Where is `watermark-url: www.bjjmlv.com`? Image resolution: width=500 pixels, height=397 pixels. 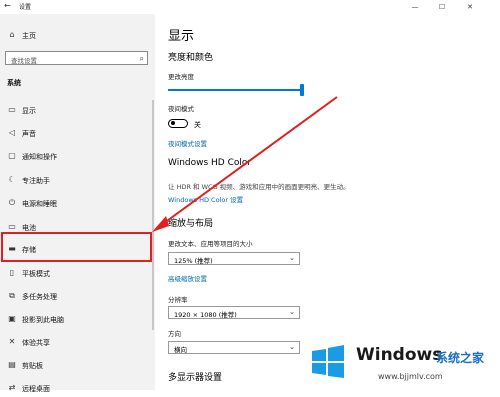
watermark-url: www.bjjmlv.com is located at coordinates (410, 376).